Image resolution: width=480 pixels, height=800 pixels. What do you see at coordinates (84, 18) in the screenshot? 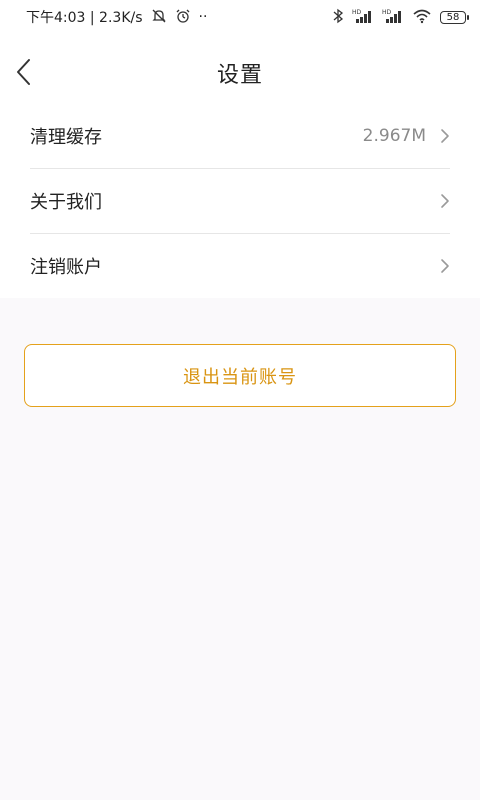
I see `status-time-network: 下午4:03 | 2.3K/s` at bounding box center [84, 18].